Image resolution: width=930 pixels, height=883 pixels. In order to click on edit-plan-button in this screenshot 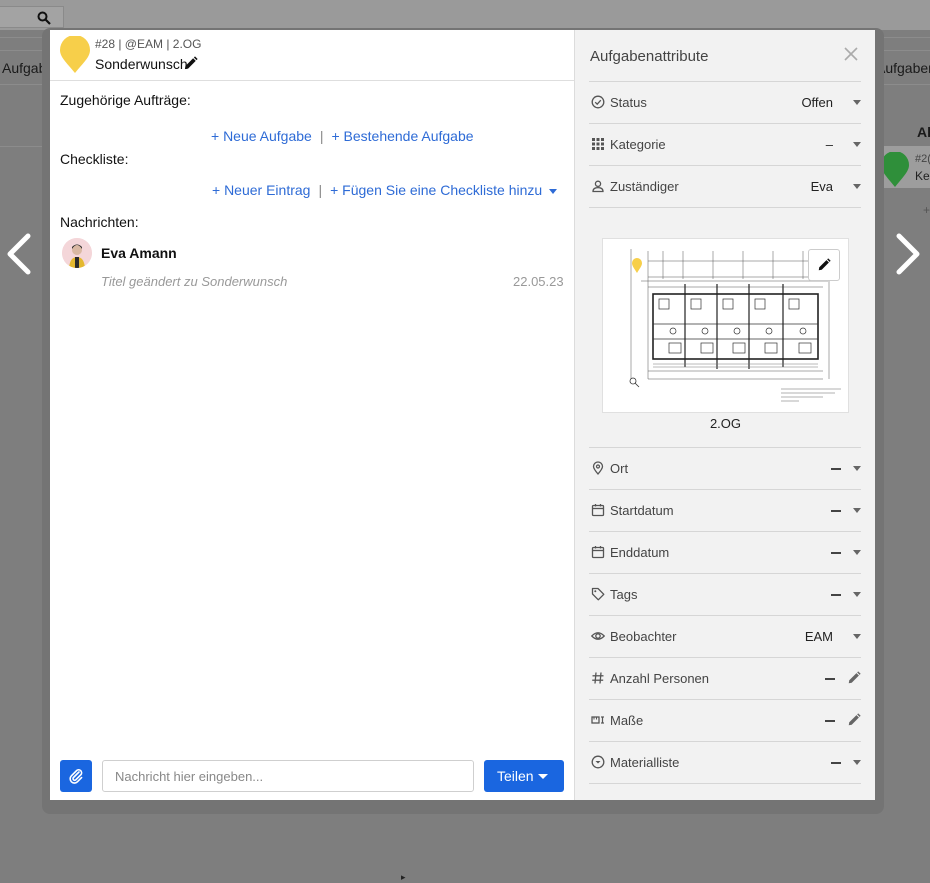, I will do `click(824, 265)`.